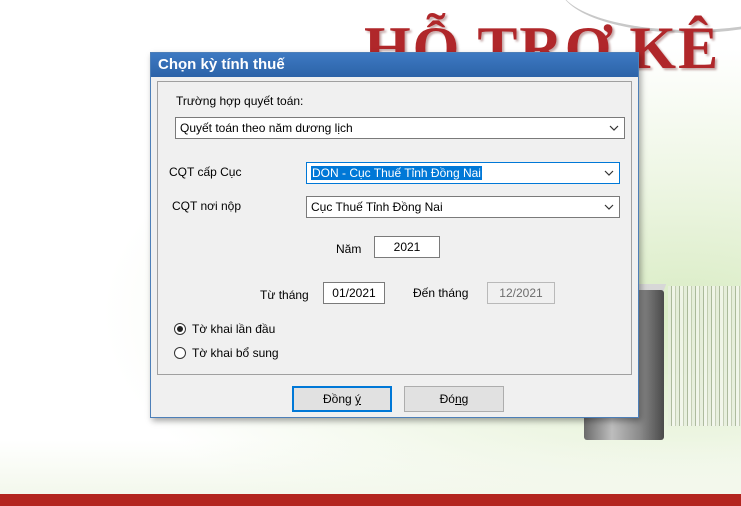  What do you see at coordinates (284, 295) in the screenshot?
I see `from-month-label: Từ tháng` at bounding box center [284, 295].